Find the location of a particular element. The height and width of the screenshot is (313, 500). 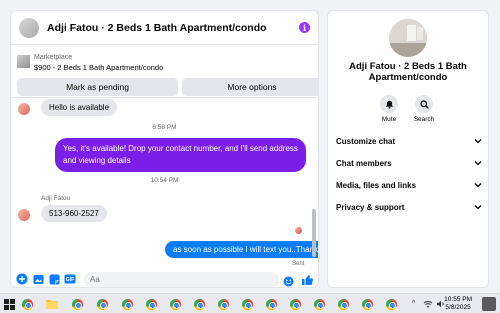

contact-avatar is located at coordinates (29, 27).